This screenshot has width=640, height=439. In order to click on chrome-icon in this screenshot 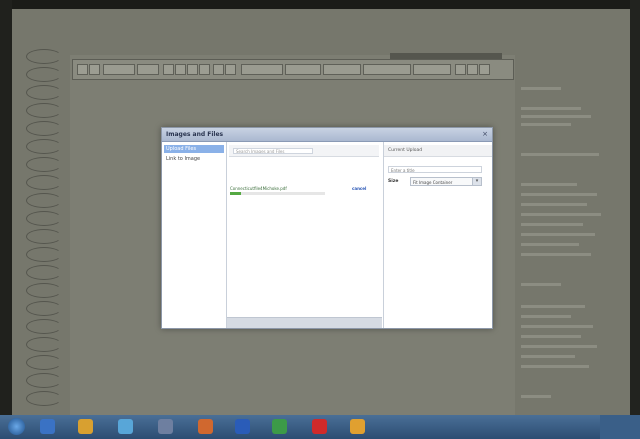, I will do `click(357, 426)`.